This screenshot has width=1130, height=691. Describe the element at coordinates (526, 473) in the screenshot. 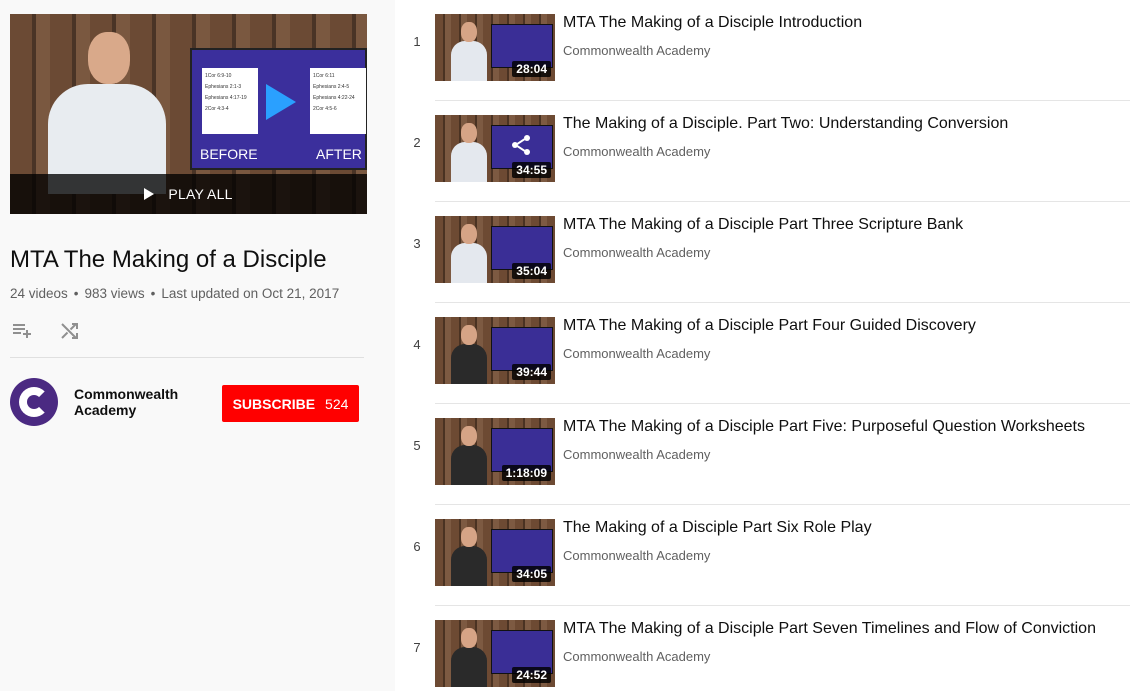

I see `video-duration: 1:18:09` at that location.